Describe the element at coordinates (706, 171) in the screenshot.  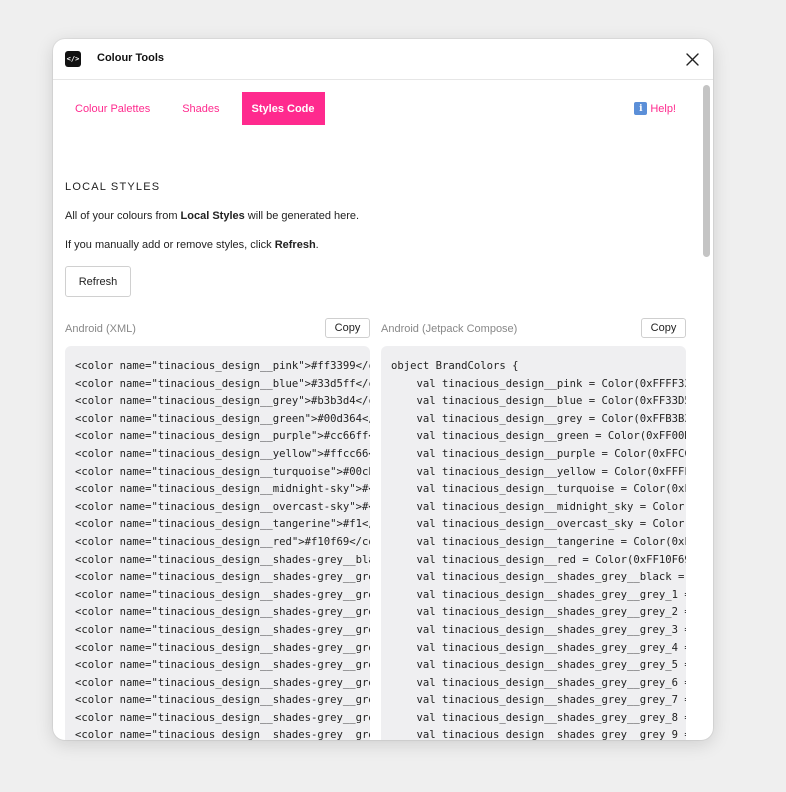
I see `scrollbar-thumb` at that location.